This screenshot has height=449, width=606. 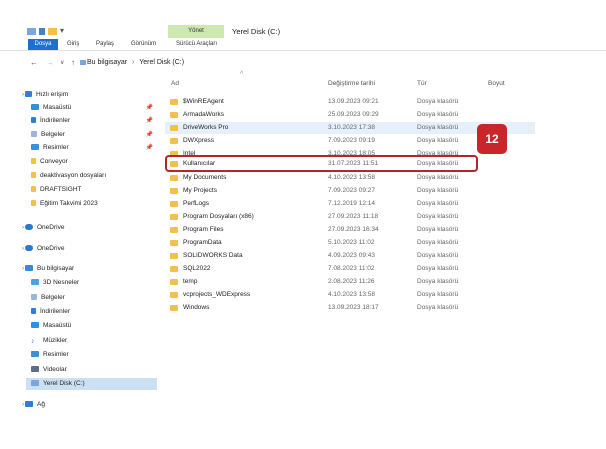 I want to click on column-header-name: Ad, so click(x=175, y=83).